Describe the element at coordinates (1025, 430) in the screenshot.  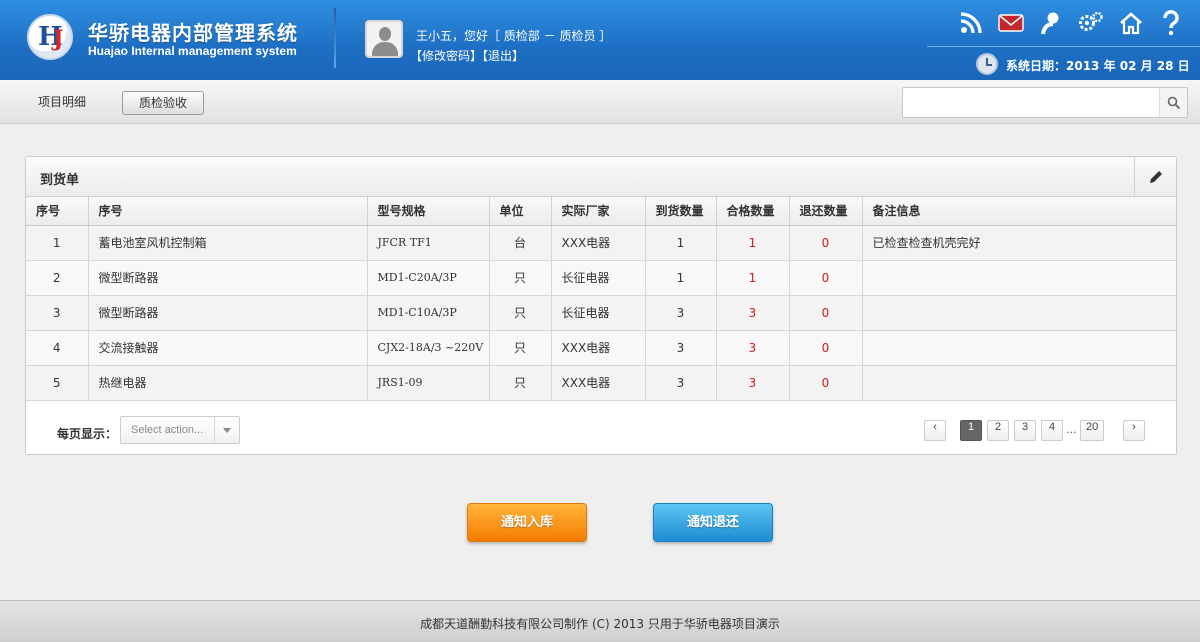
I see `pagination-page: 3` at that location.